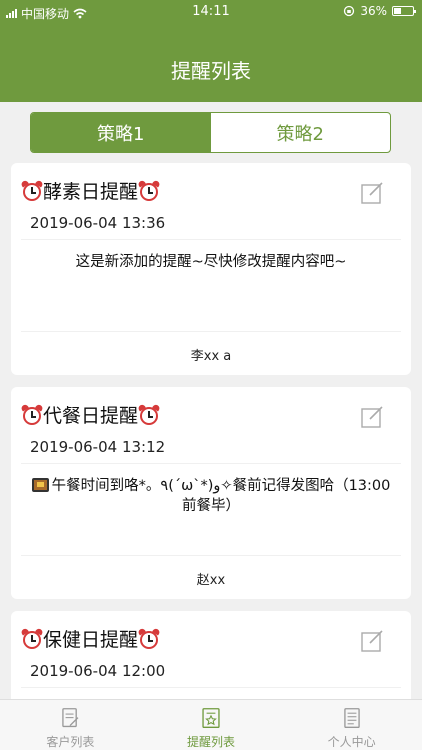 This screenshot has width=422, height=750. I want to click on tab-strategy-1: 策略1, so click(121, 132).